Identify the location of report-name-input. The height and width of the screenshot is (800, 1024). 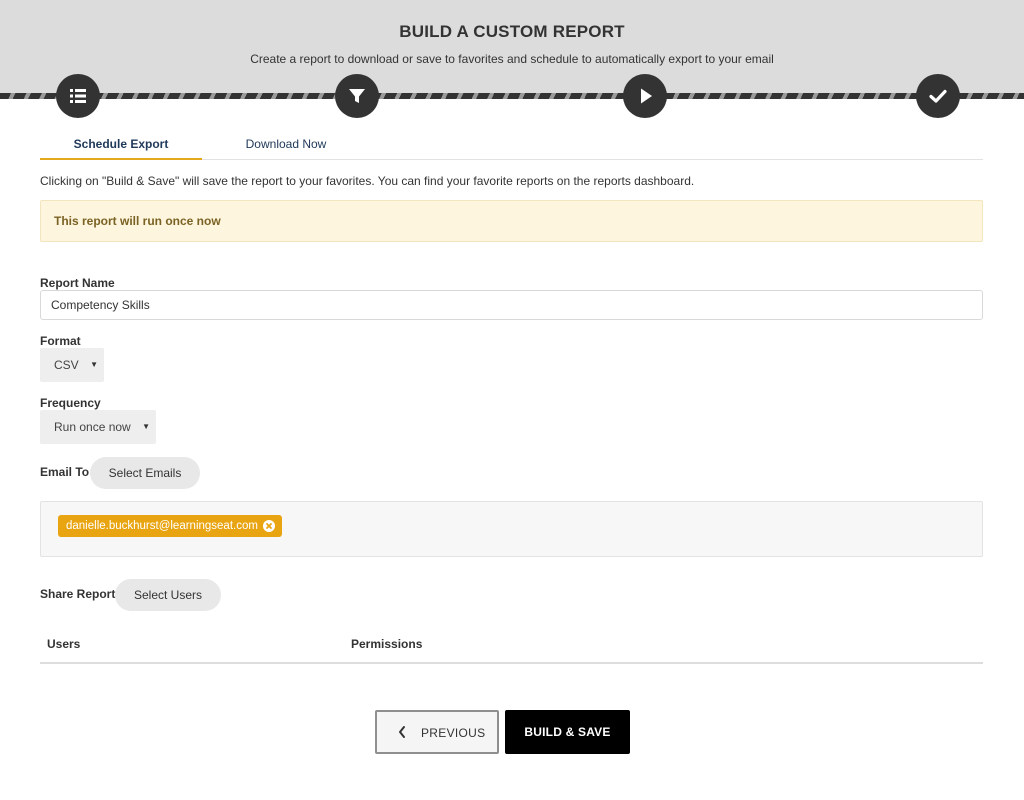
(511, 305).